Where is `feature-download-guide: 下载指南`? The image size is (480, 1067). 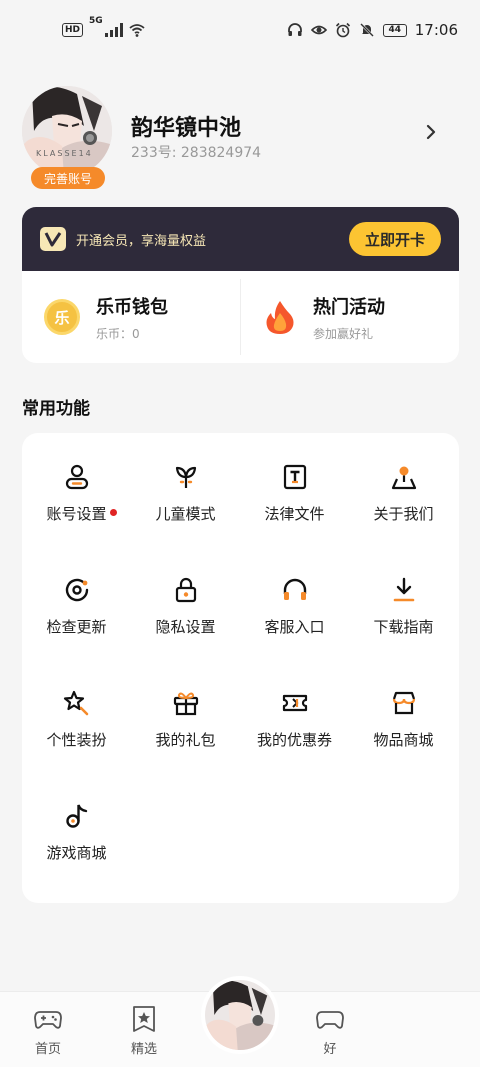
feature-download-guide: 下载指南 is located at coordinates (403, 632).